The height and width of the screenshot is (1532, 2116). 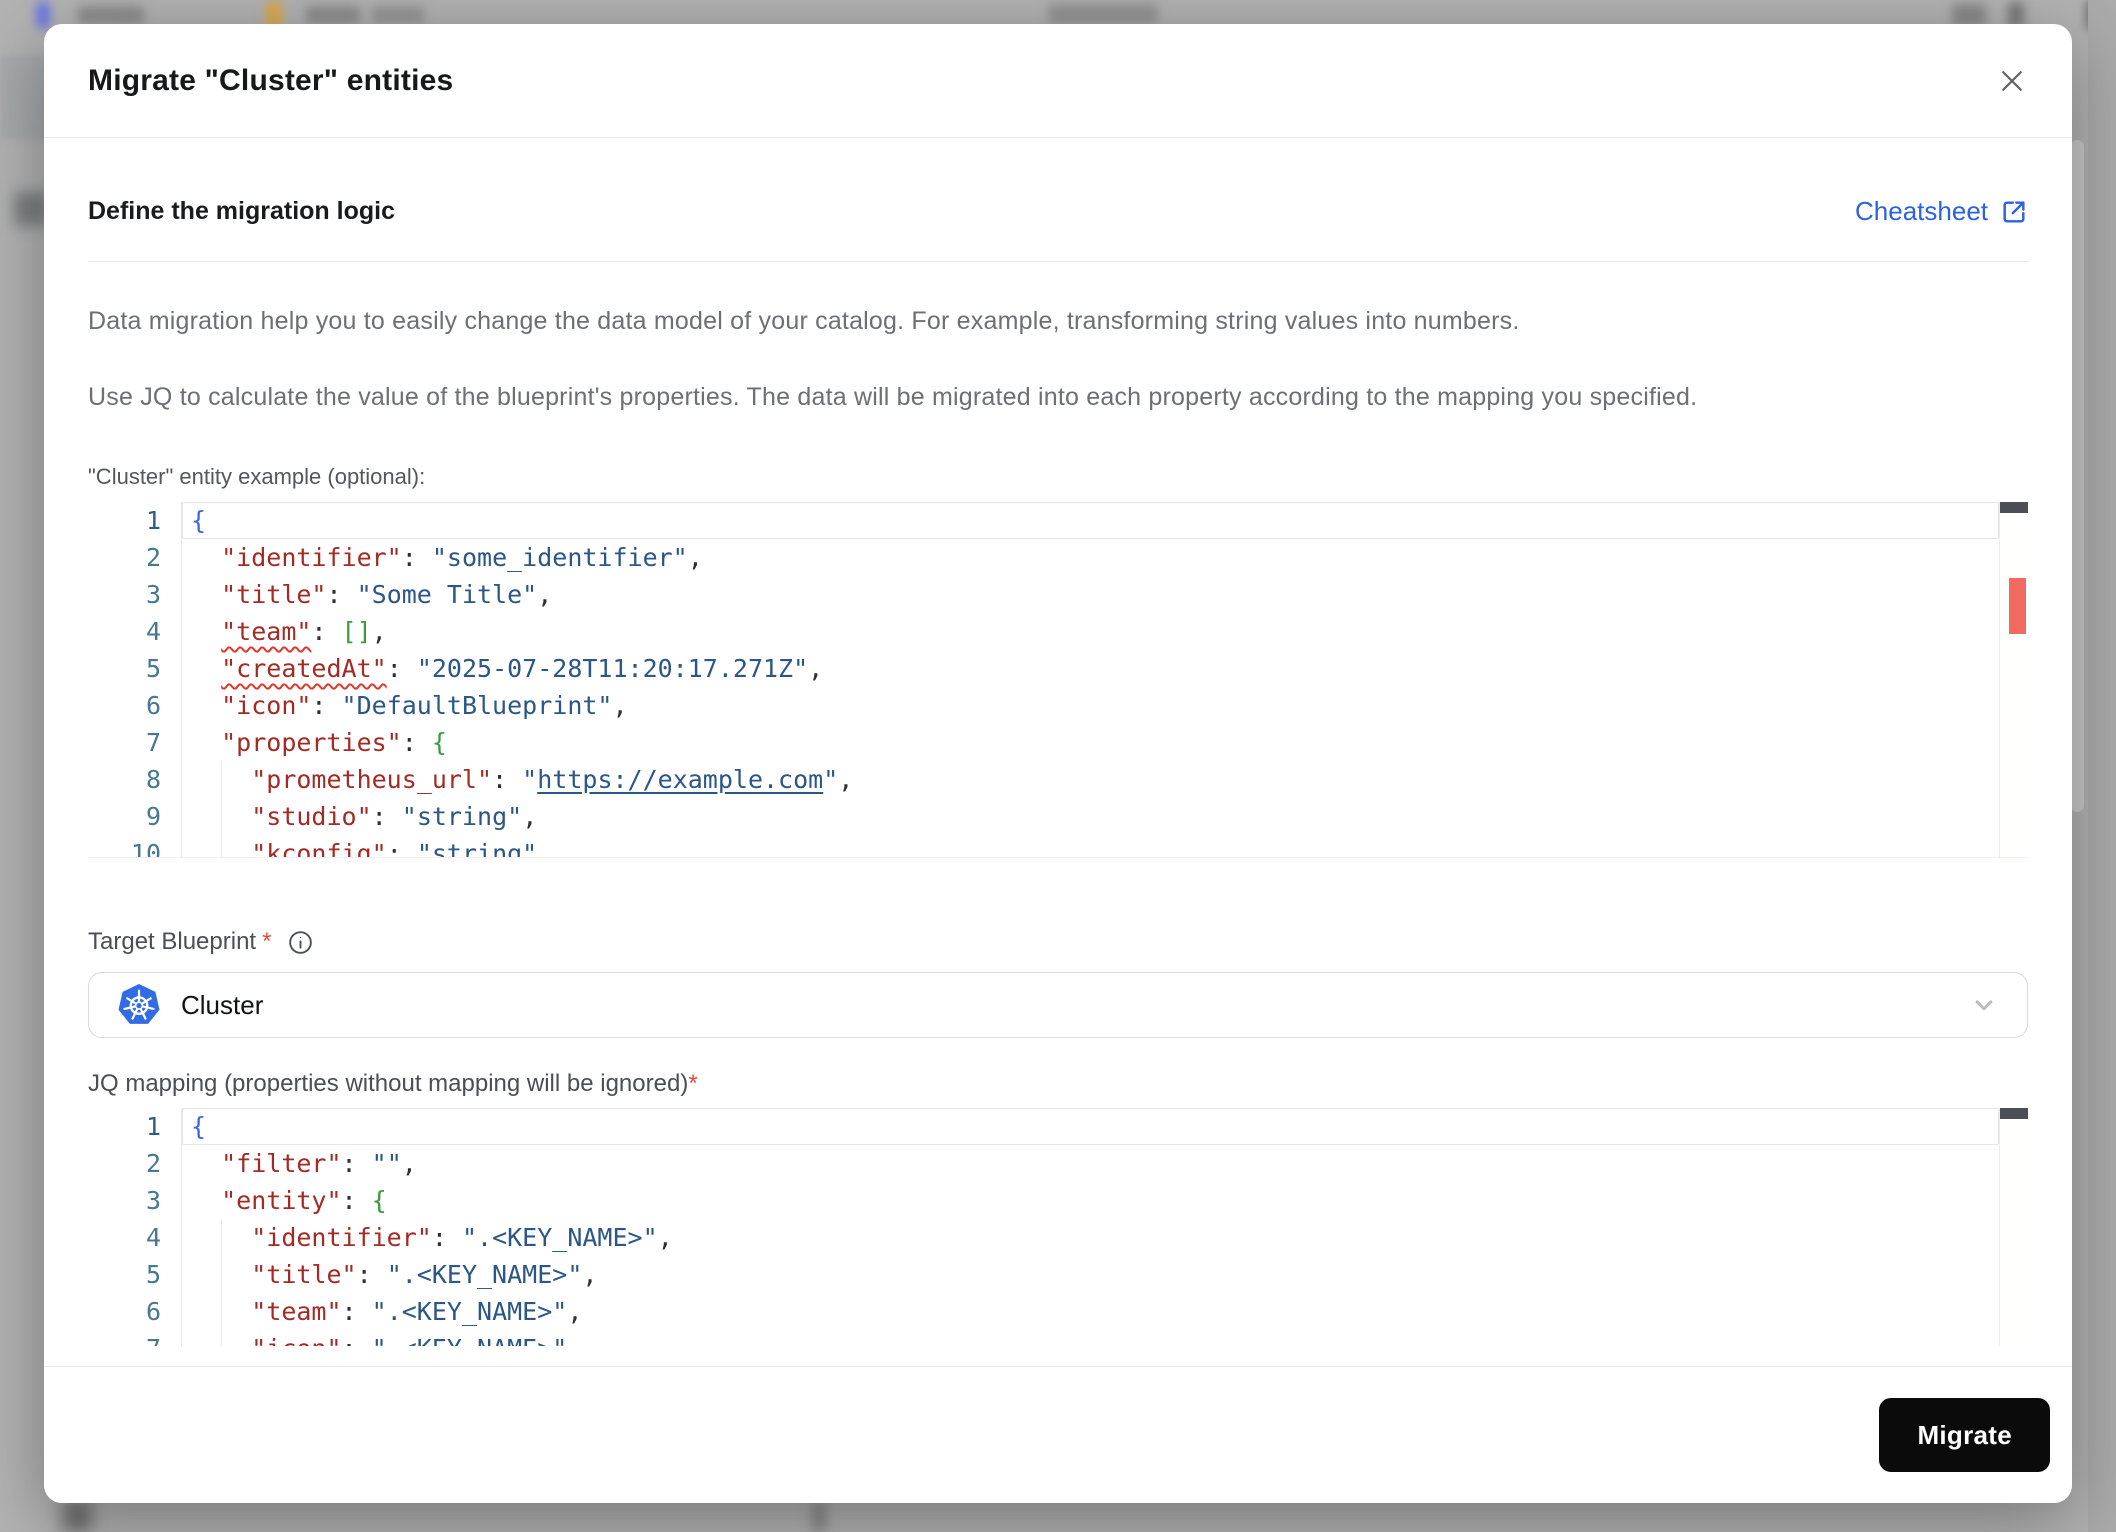 I want to click on code-token: "entity", so click(x=281, y=1200).